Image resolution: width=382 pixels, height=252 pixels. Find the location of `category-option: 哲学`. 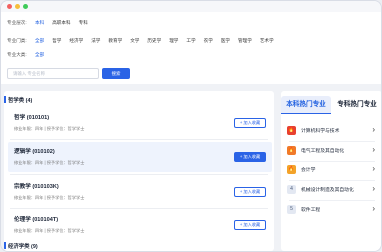

category-option: 哲学 is located at coordinates (56, 41).